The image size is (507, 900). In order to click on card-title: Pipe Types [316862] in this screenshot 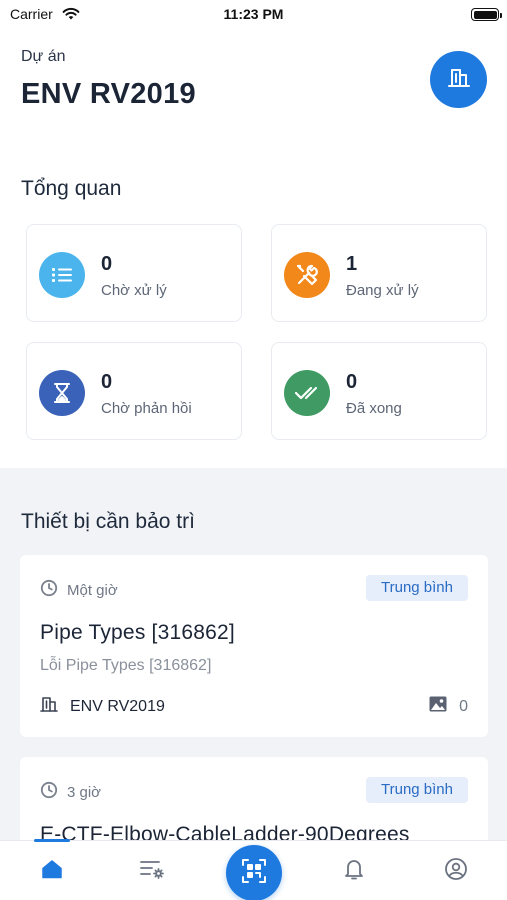, I will do `click(137, 632)`.